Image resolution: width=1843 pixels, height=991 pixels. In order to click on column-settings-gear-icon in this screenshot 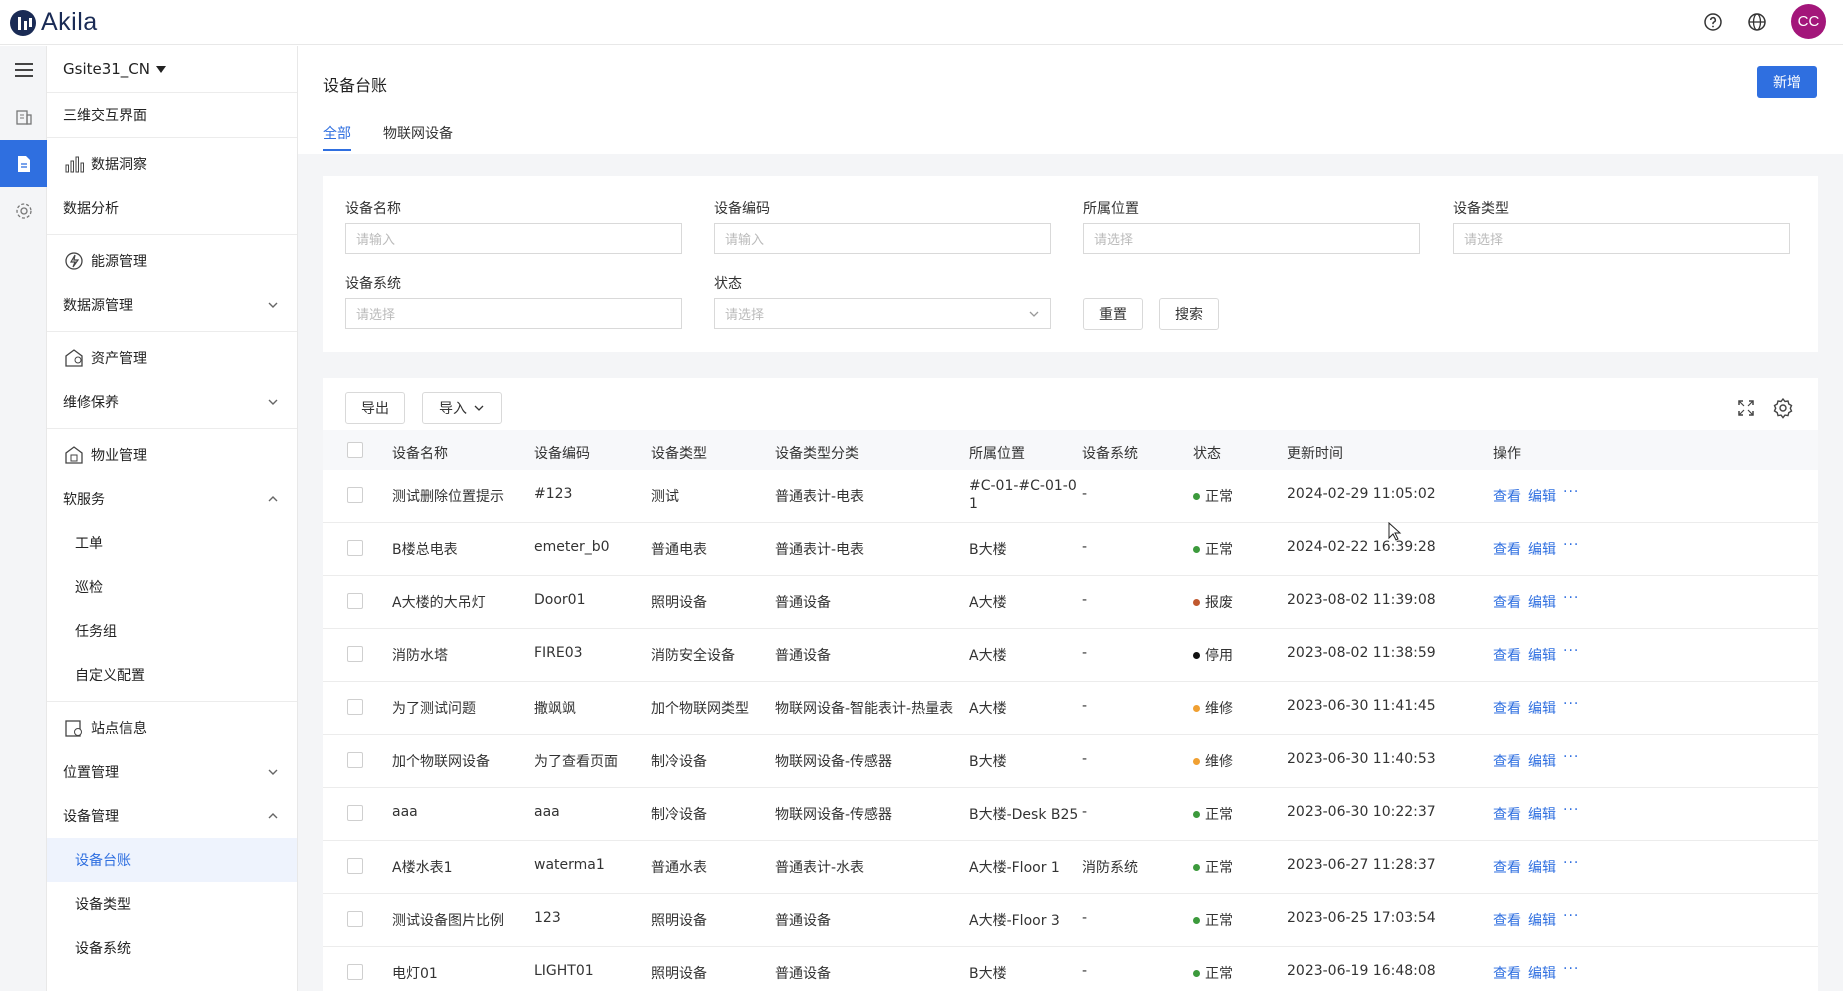, I will do `click(1783, 408)`.